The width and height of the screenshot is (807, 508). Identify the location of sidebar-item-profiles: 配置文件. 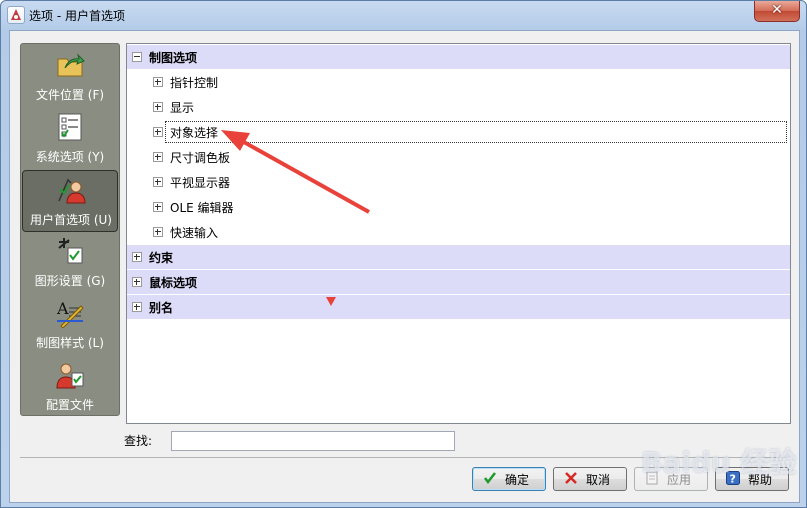
(70, 386).